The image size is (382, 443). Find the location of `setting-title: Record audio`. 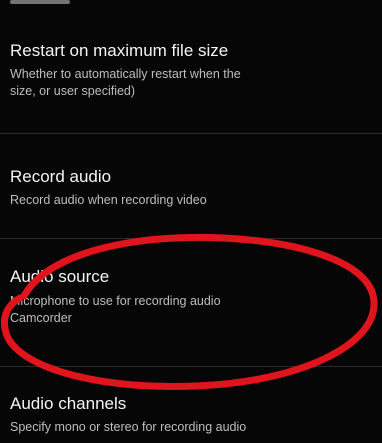

setting-title: Record audio is located at coordinates (61, 176).